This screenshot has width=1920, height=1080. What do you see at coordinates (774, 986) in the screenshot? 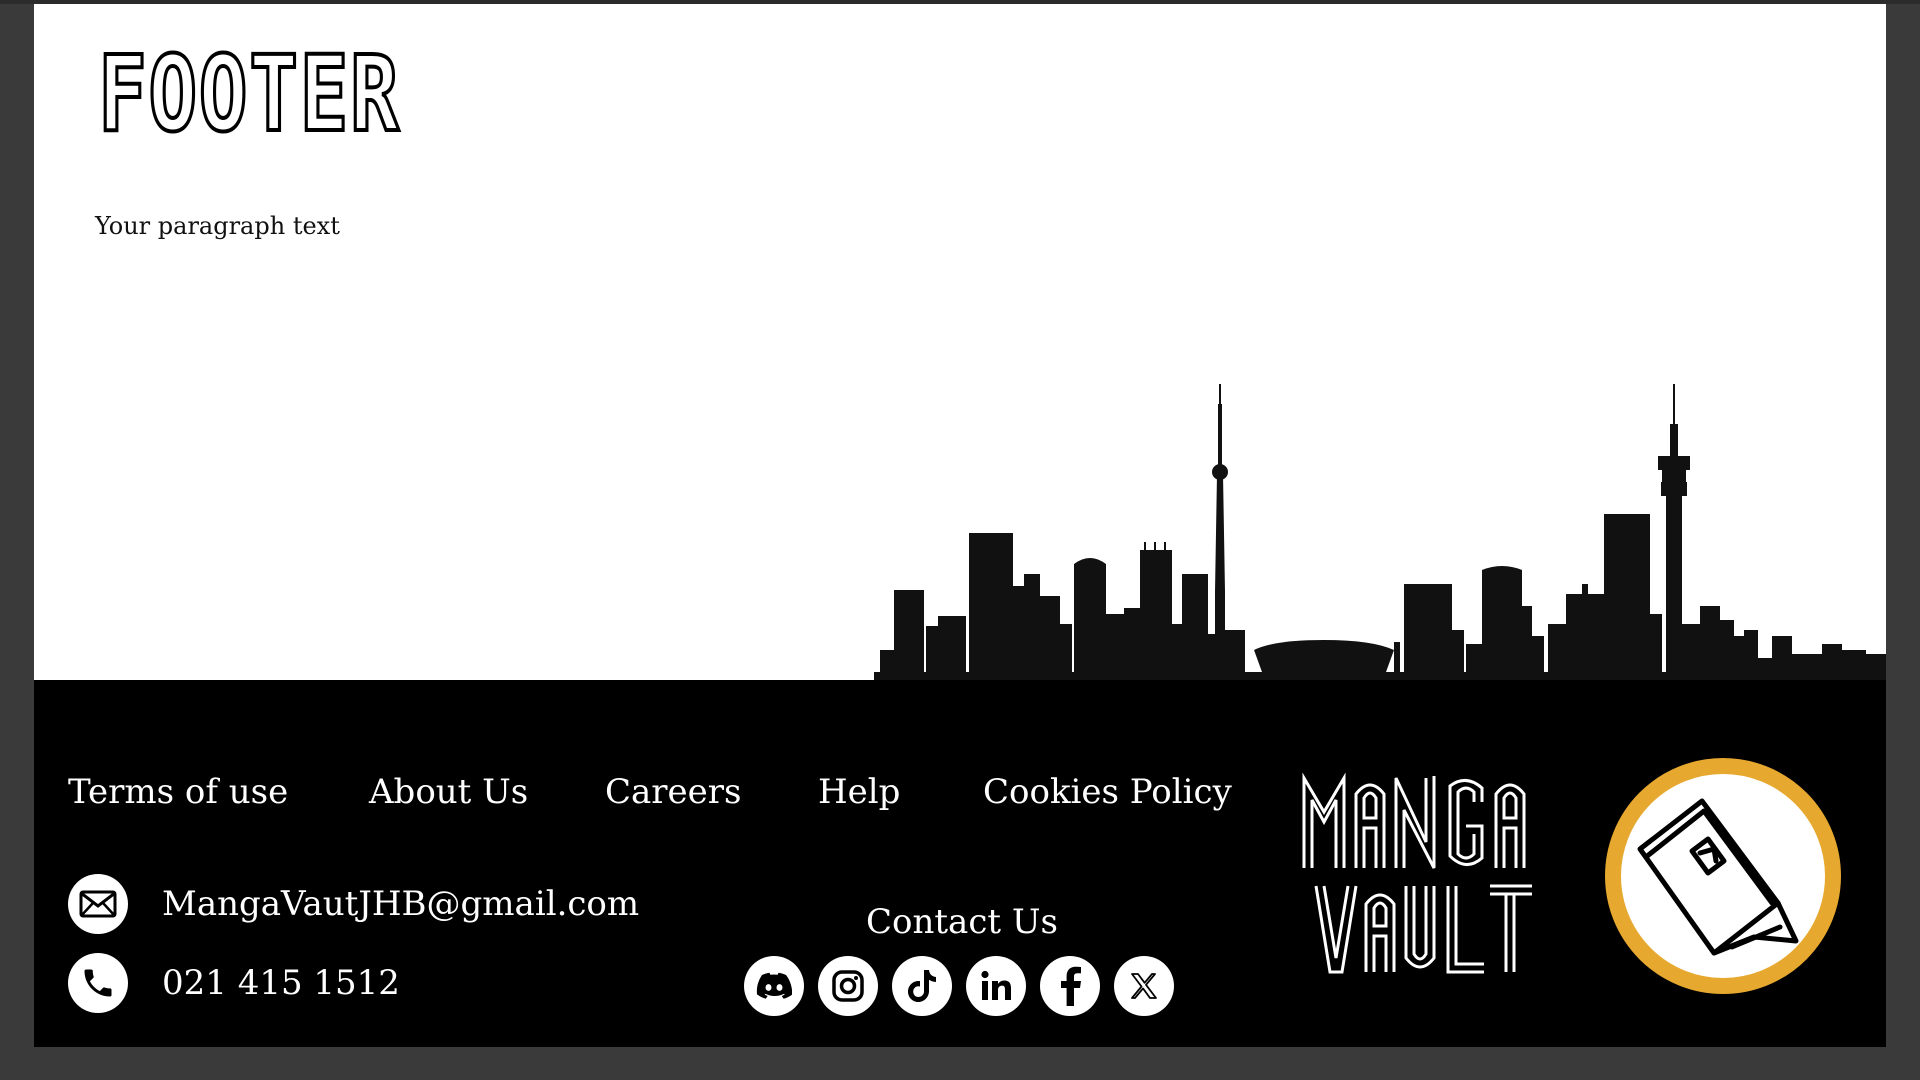
I see `discord-icon` at bounding box center [774, 986].